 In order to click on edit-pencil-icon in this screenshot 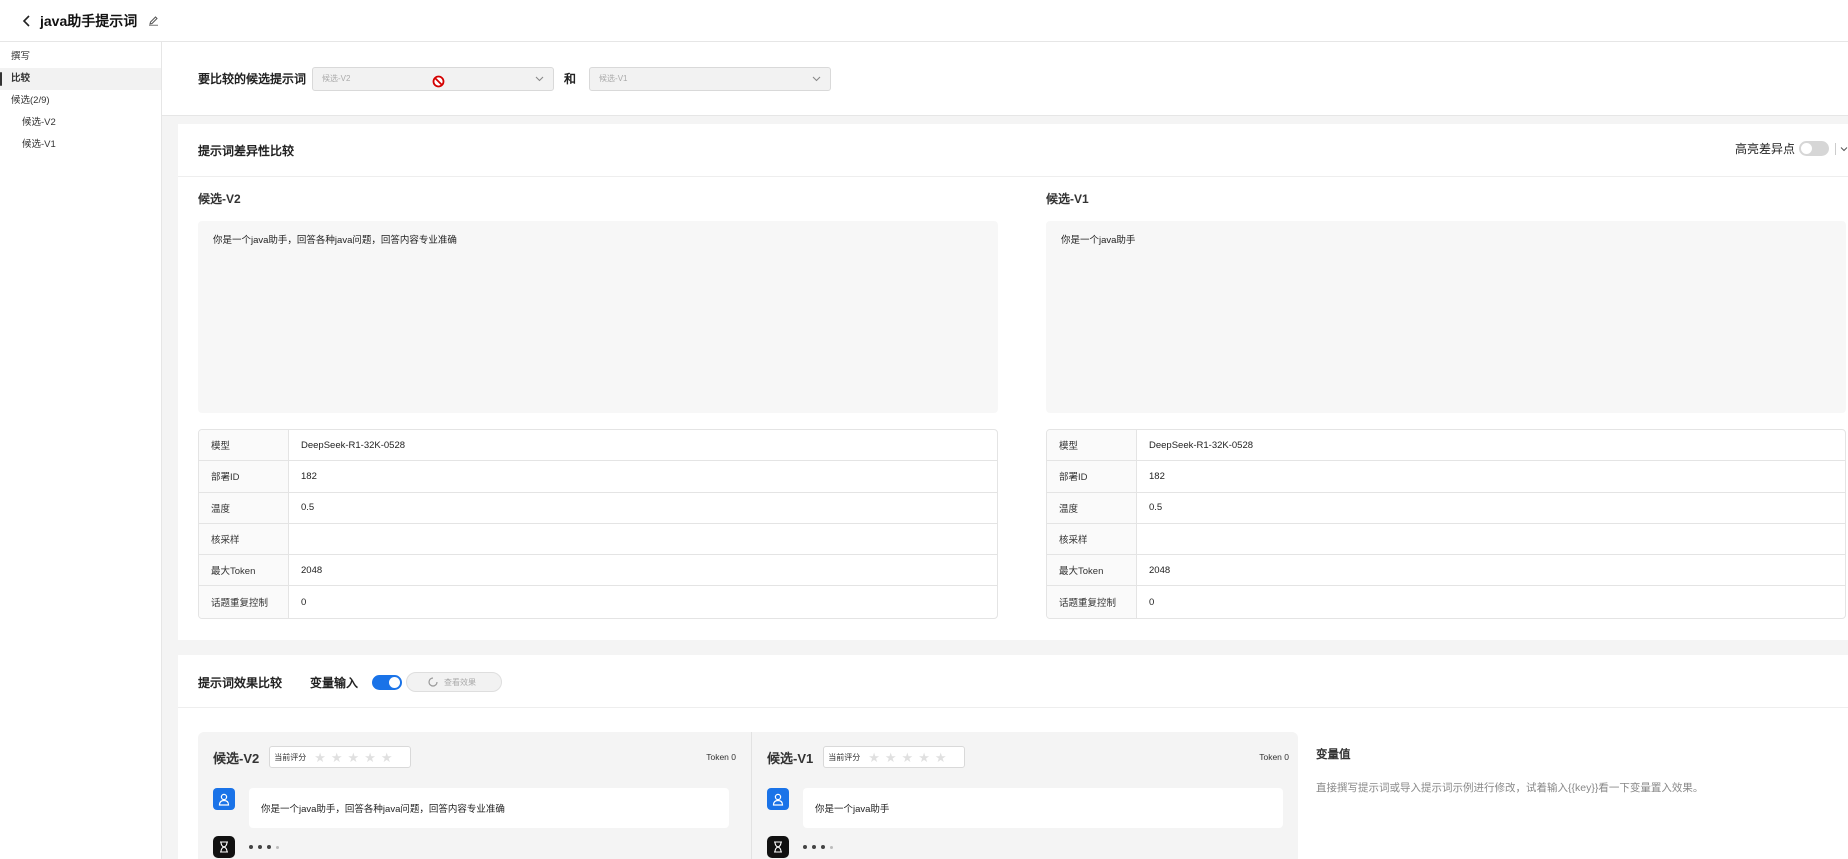, I will do `click(153, 21)`.